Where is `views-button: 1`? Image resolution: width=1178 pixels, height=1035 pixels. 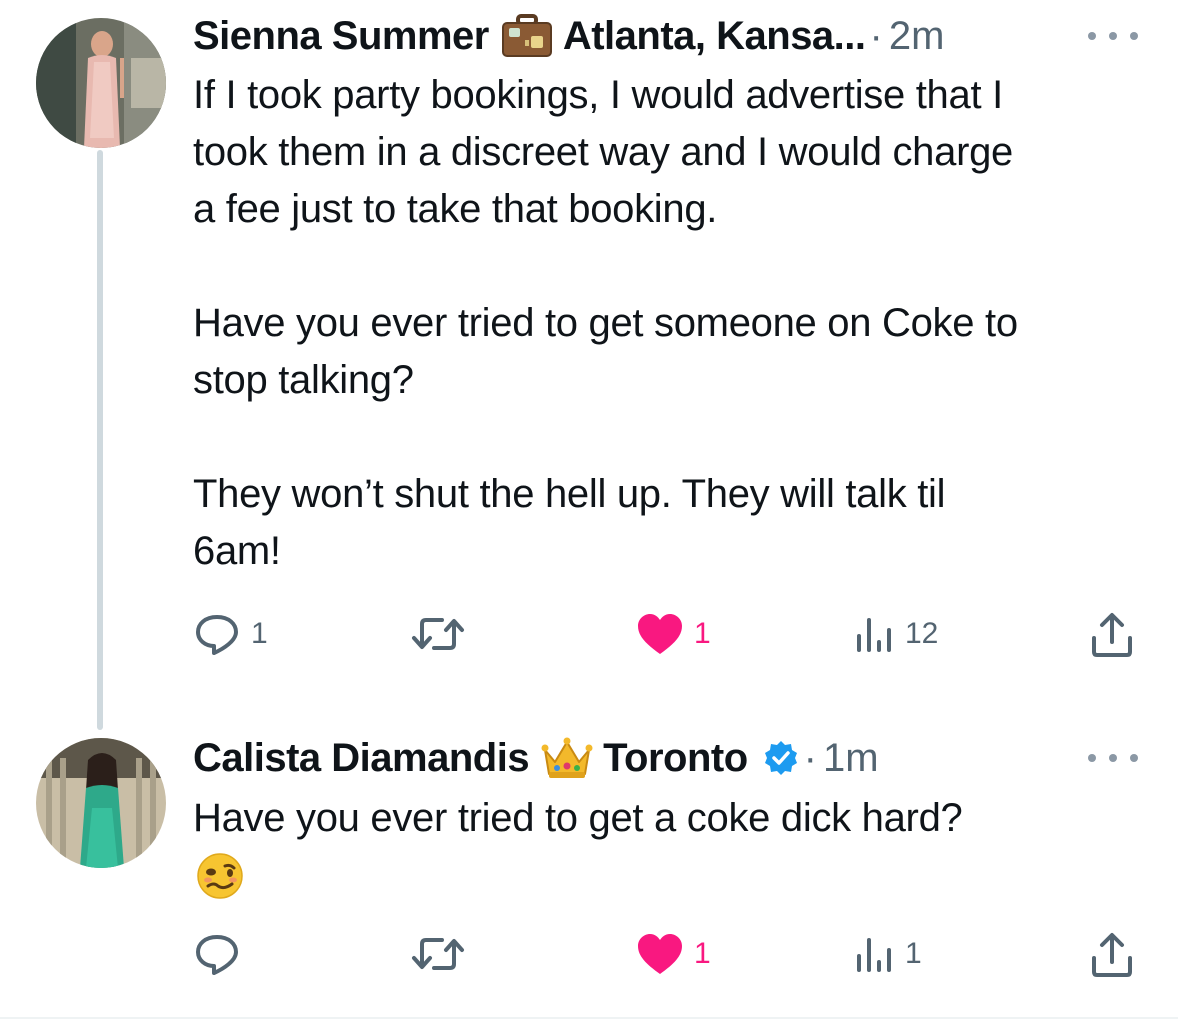 views-button: 1 is located at coordinates (888, 954).